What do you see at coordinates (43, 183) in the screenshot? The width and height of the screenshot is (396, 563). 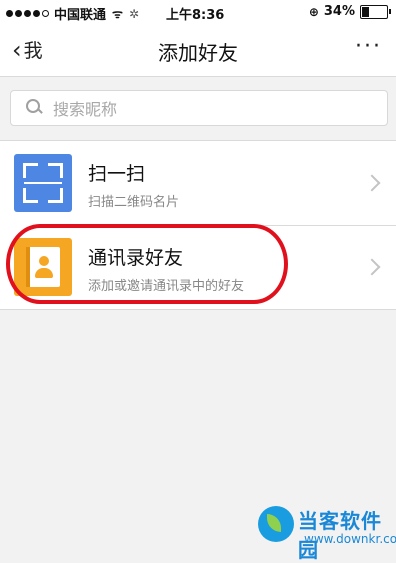 I see `scan-icon` at bounding box center [43, 183].